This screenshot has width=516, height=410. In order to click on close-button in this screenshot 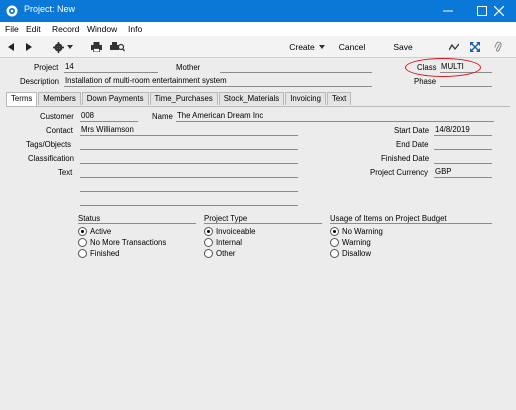, I will do `click(499, 11)`.